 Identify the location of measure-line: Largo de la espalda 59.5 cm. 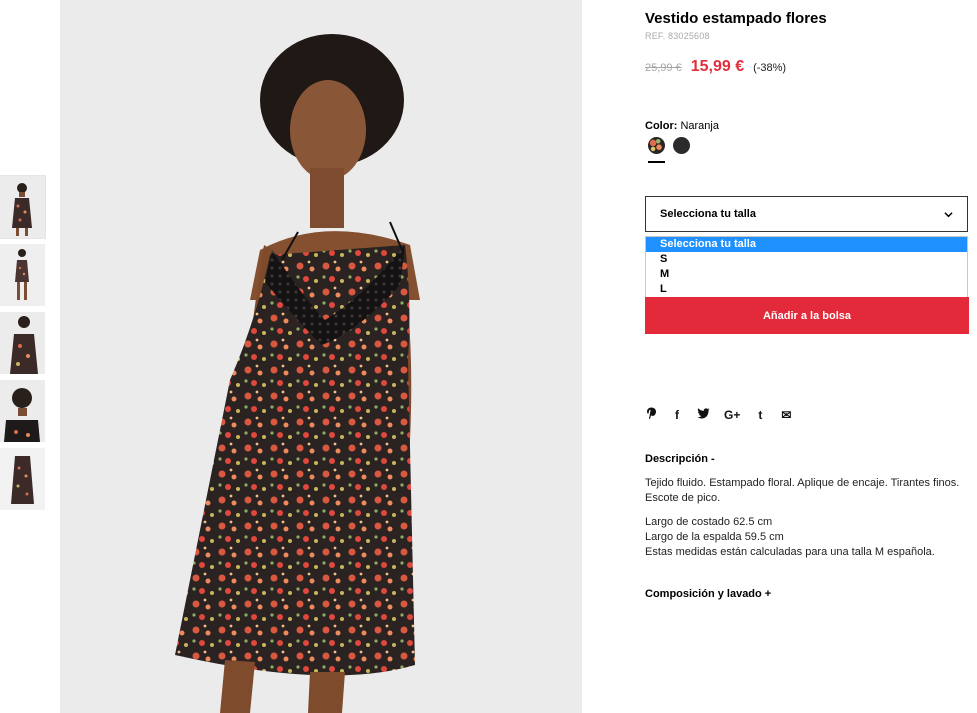
(714, 537).